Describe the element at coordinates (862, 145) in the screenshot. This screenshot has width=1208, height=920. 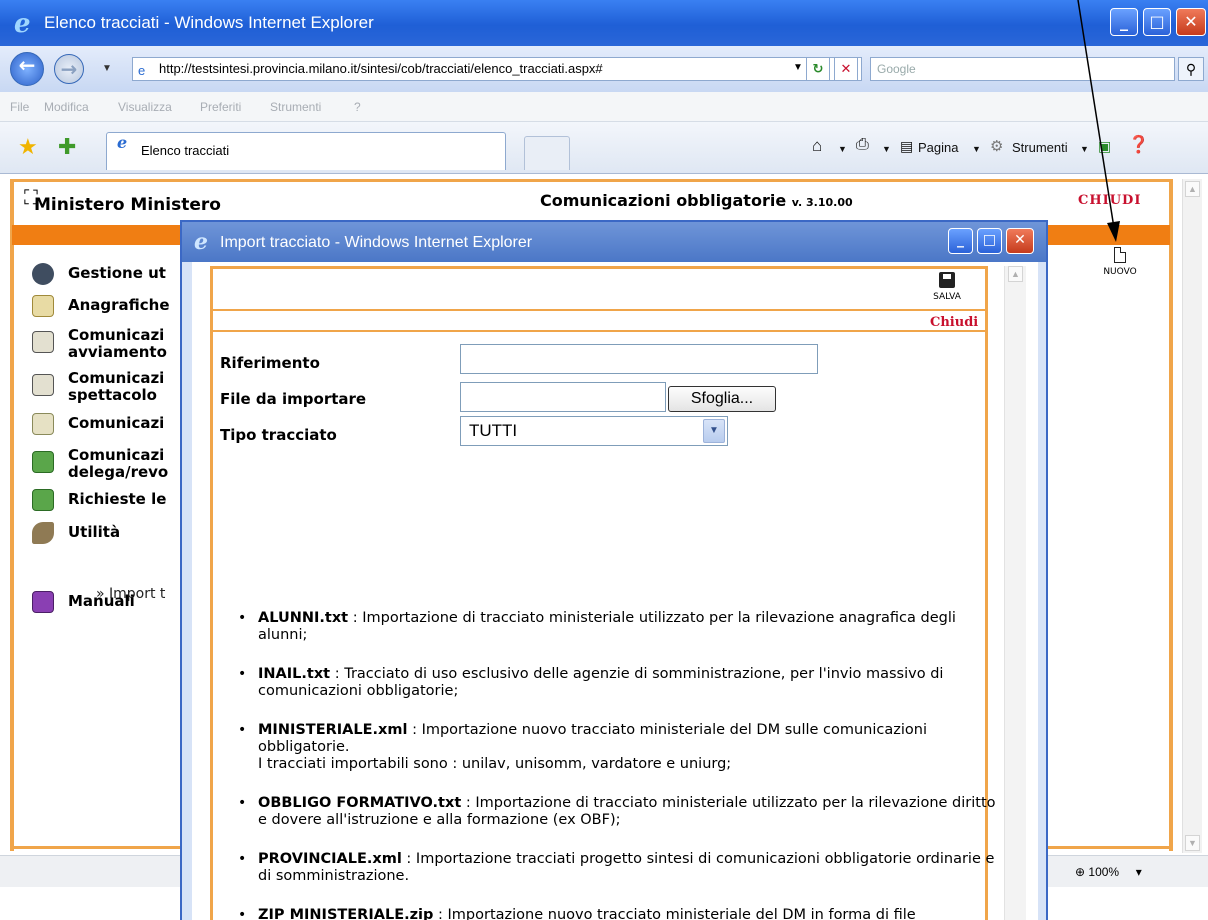
I see `print-icon: ⎙` at that location.